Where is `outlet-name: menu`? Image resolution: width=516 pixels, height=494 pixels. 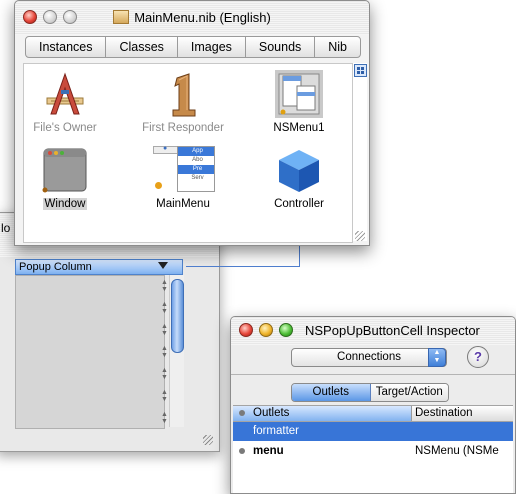 outlet-name: menu is located at coordinates (268, 451).